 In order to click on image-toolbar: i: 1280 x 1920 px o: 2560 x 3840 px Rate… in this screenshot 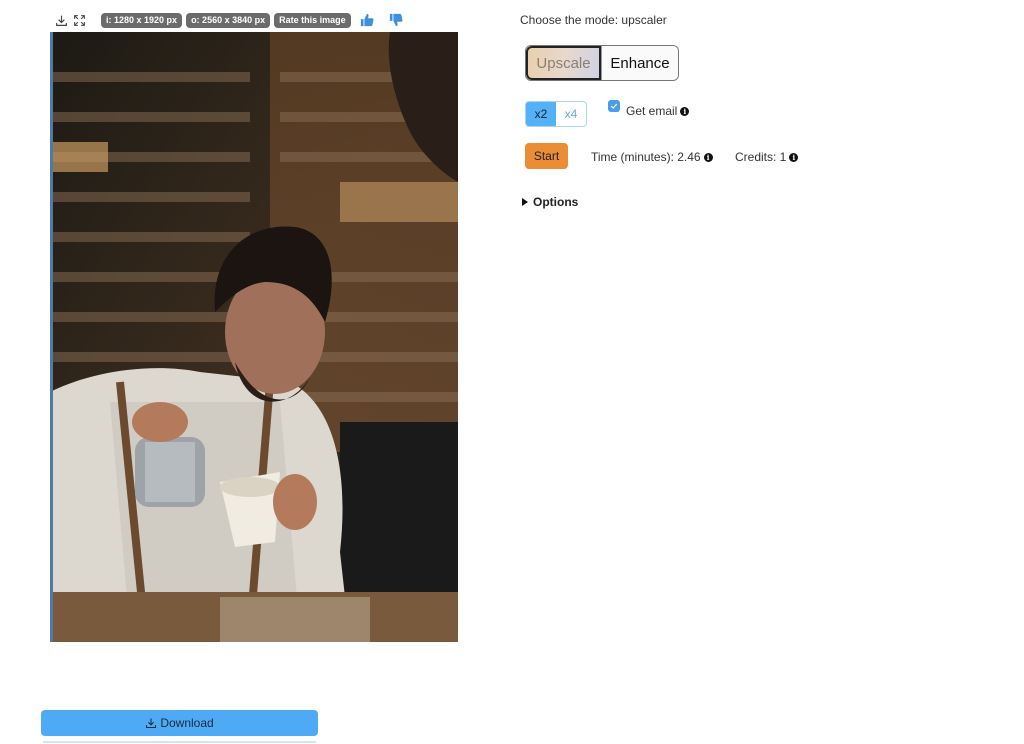, I will do `click(228, 20)`.